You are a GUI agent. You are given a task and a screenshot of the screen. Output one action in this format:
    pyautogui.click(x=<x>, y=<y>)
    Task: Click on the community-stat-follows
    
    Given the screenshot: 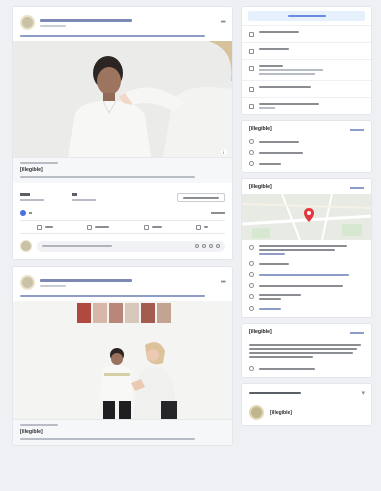 What is the action you would take?
    pyautogui.click(x=306, y=152)
    